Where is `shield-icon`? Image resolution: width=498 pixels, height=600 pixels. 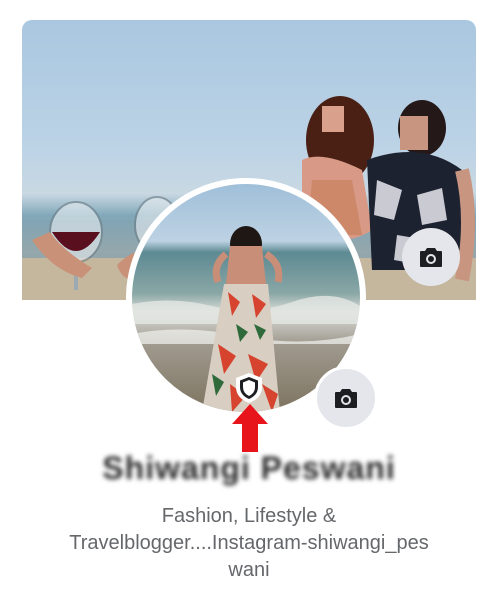 shield-icon is located at coordinates (249, 388).